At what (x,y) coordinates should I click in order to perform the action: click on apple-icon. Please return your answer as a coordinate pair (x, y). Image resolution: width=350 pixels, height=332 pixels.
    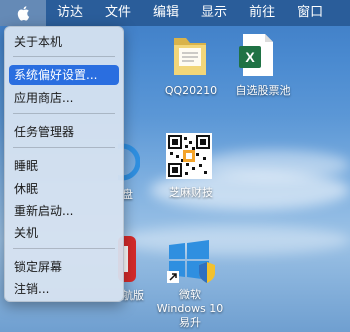
    Looking at the image, I should click on (23, 13).